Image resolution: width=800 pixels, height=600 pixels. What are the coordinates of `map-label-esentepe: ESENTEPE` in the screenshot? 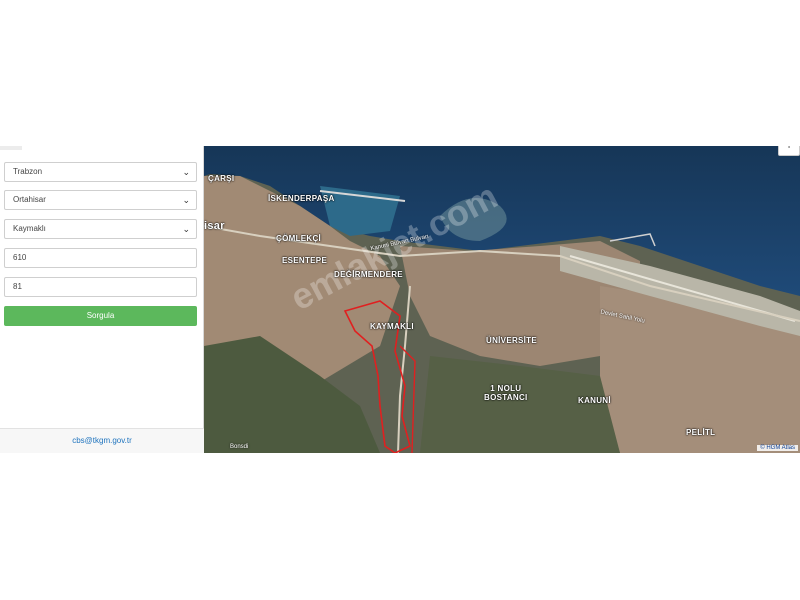 It's located at (305, 260).